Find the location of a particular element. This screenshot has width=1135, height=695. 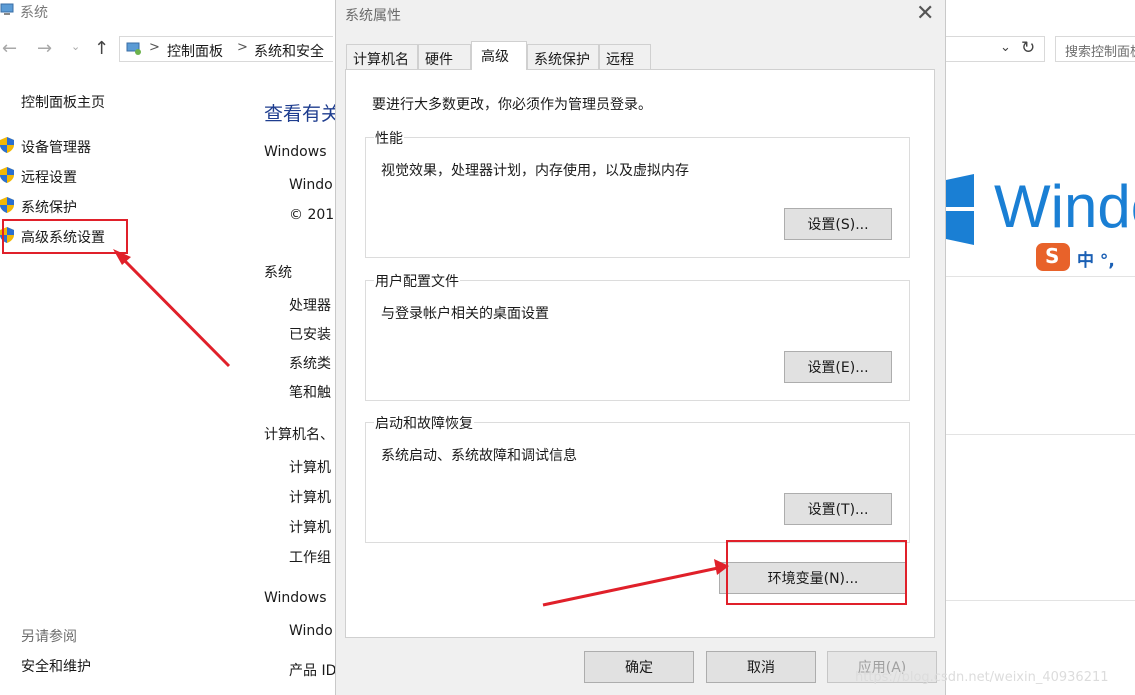

detail-text: 处理器 is located at coordinates (310, 306).